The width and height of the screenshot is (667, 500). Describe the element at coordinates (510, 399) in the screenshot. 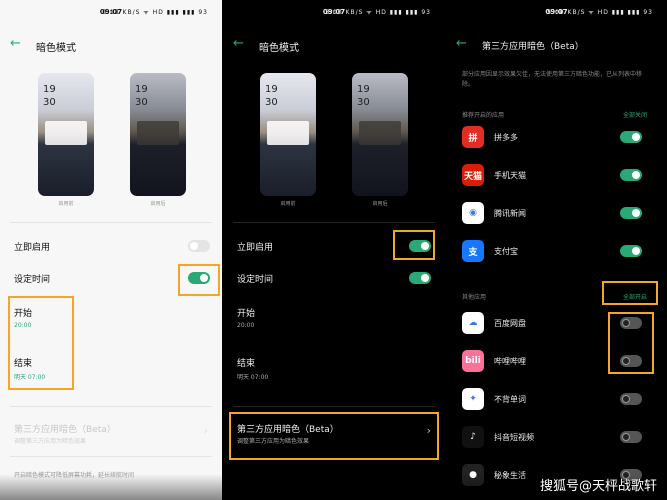

I see `app-name: 不背单词` at that location.